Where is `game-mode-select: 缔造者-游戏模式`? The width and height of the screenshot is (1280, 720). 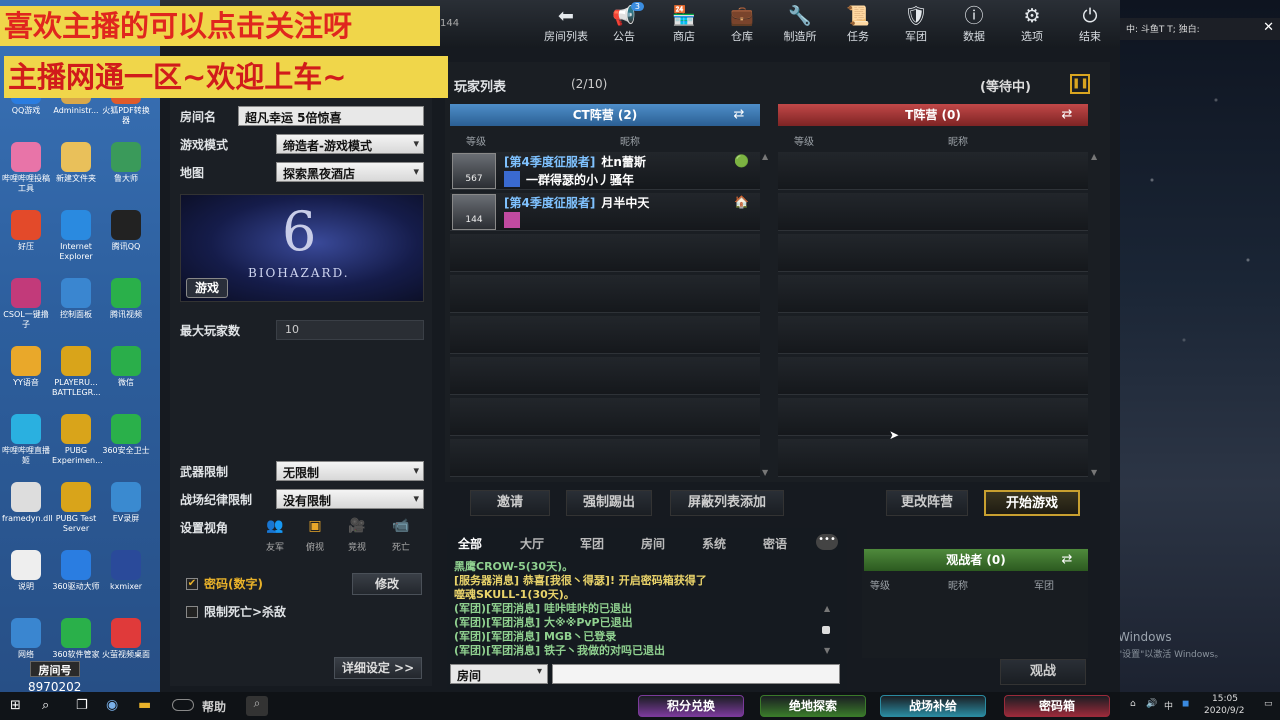
game-mode-select: 缔造者-游戏模式 is located at coordinates (350, 144).